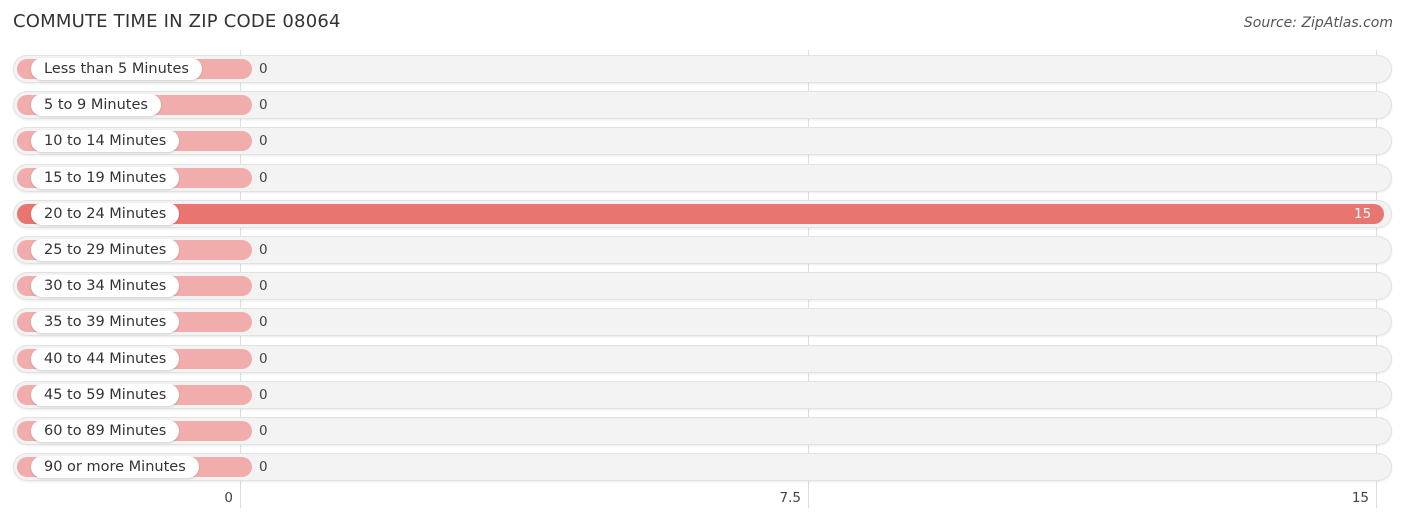 Image resolution: width=1406 pixels, height=523 pixels. What do you see at coordinates (105, 431) in the screenshot?
I see `category-label: 60 to 89 Minutes` at bounding box center [105, 431].